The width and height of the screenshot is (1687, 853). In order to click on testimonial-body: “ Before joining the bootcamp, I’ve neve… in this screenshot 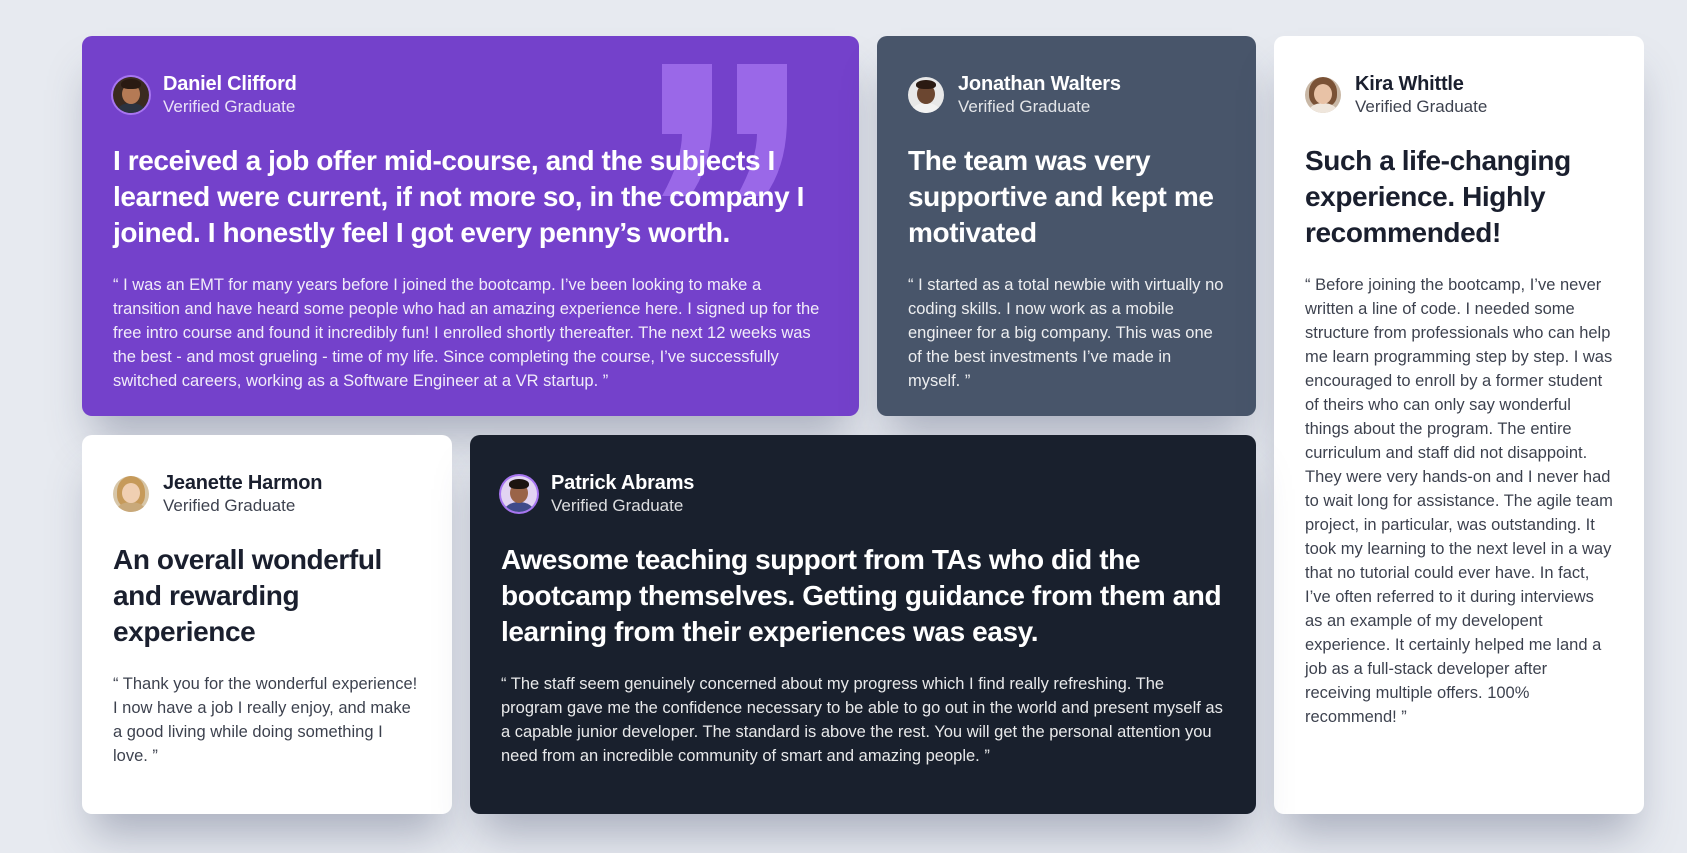, I will do `click(1459, 501)`.